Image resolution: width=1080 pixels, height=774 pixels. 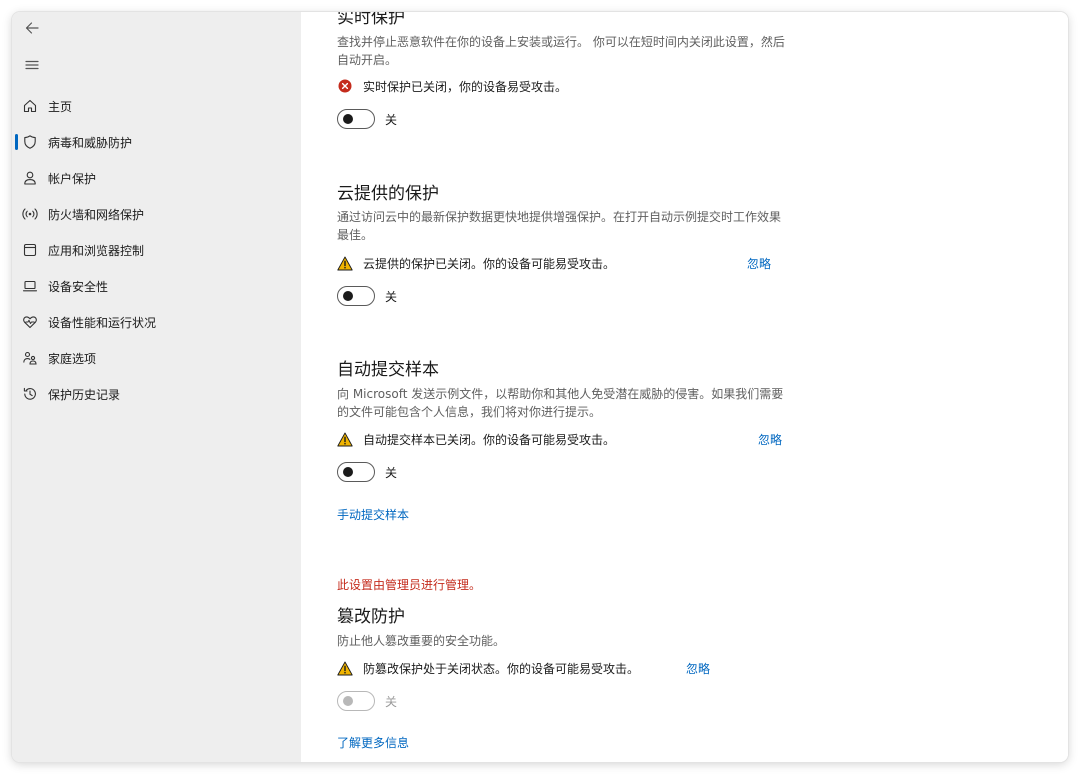 I want to click on sidebar-item-label: 帐户保护, so click(x=72, y=178).